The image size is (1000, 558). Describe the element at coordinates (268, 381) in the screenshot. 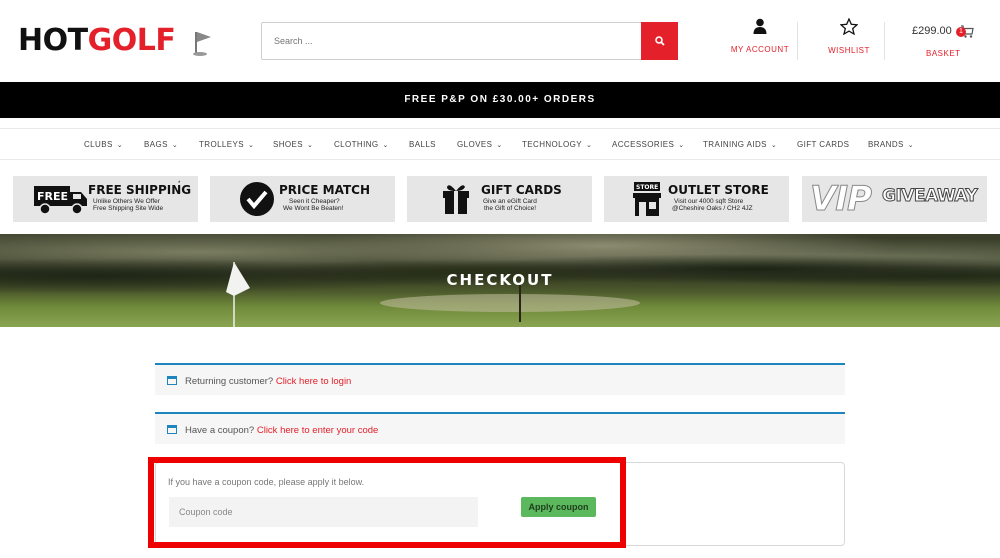

I see `returning-customer-text: Returning customer? Click here to login` at that location.